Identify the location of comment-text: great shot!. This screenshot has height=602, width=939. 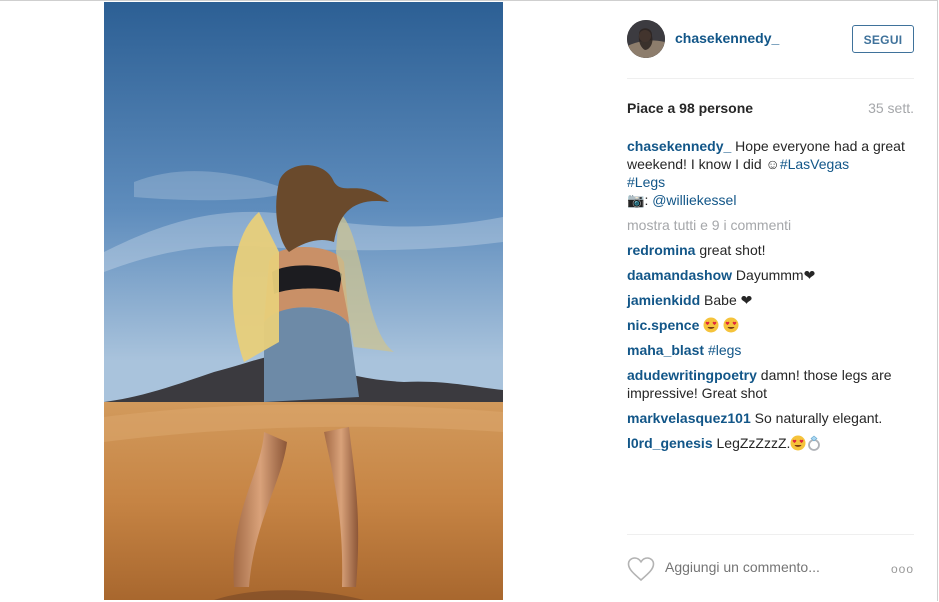
(732, 250).